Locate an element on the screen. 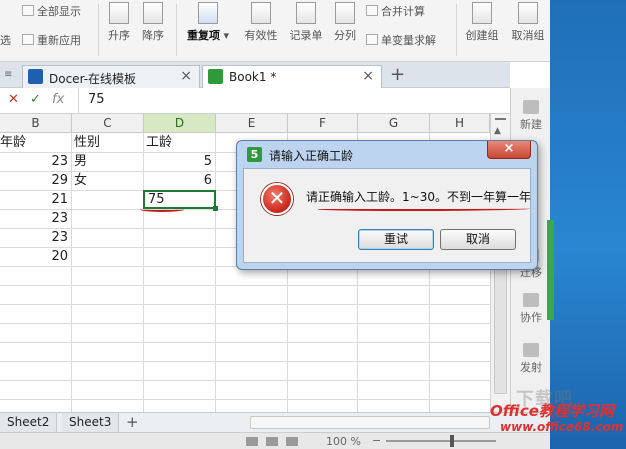 The width and height of the screenshot is (626, 449). column-header: B is located at coordinates (36, 123).